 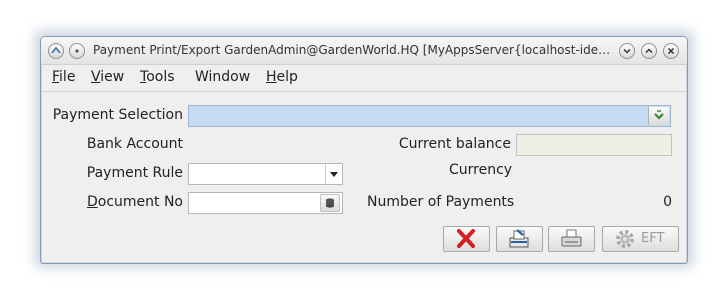 What do you see at coordinates (333, 174) in the screenshot?
I see `dropdown-arrow-icon` at bounding box center [333, 174].